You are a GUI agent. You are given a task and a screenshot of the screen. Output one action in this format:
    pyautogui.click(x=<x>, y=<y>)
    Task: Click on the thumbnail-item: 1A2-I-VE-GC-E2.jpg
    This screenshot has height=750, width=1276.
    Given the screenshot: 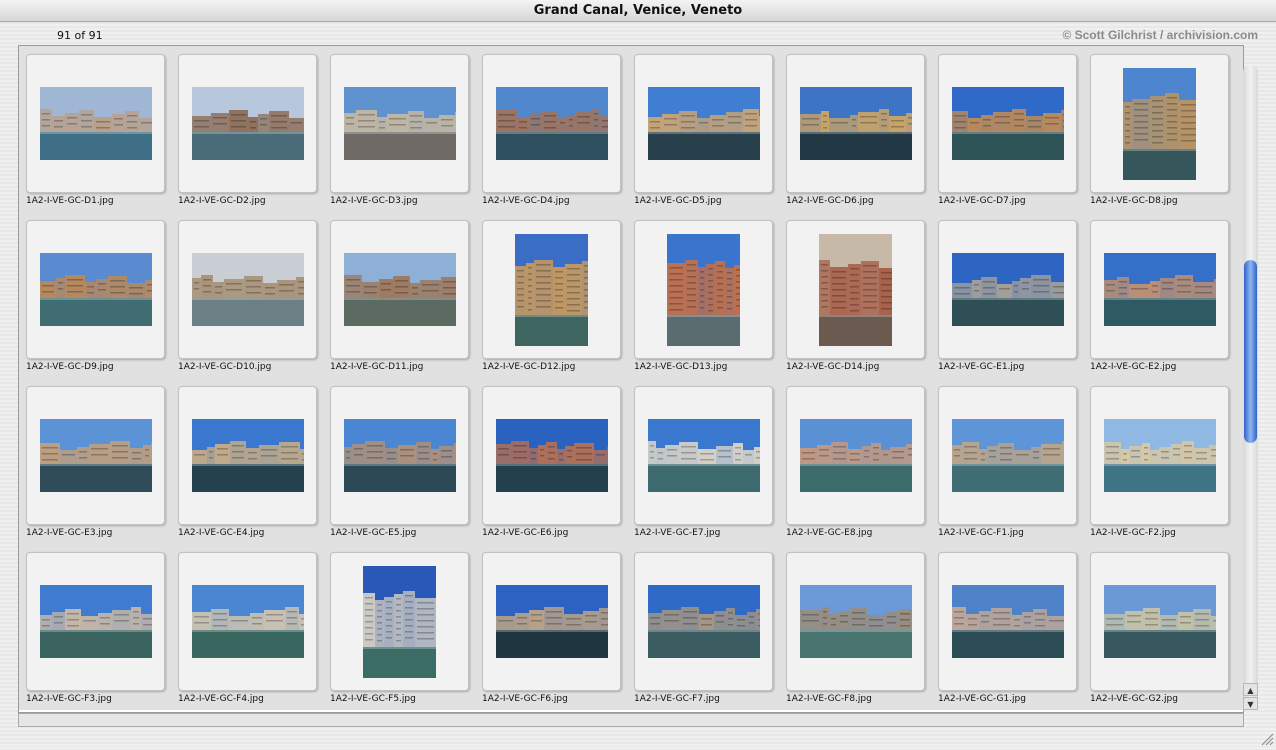 What is the action you would take?
    pyautogui.click(x=1159, y=295)
    